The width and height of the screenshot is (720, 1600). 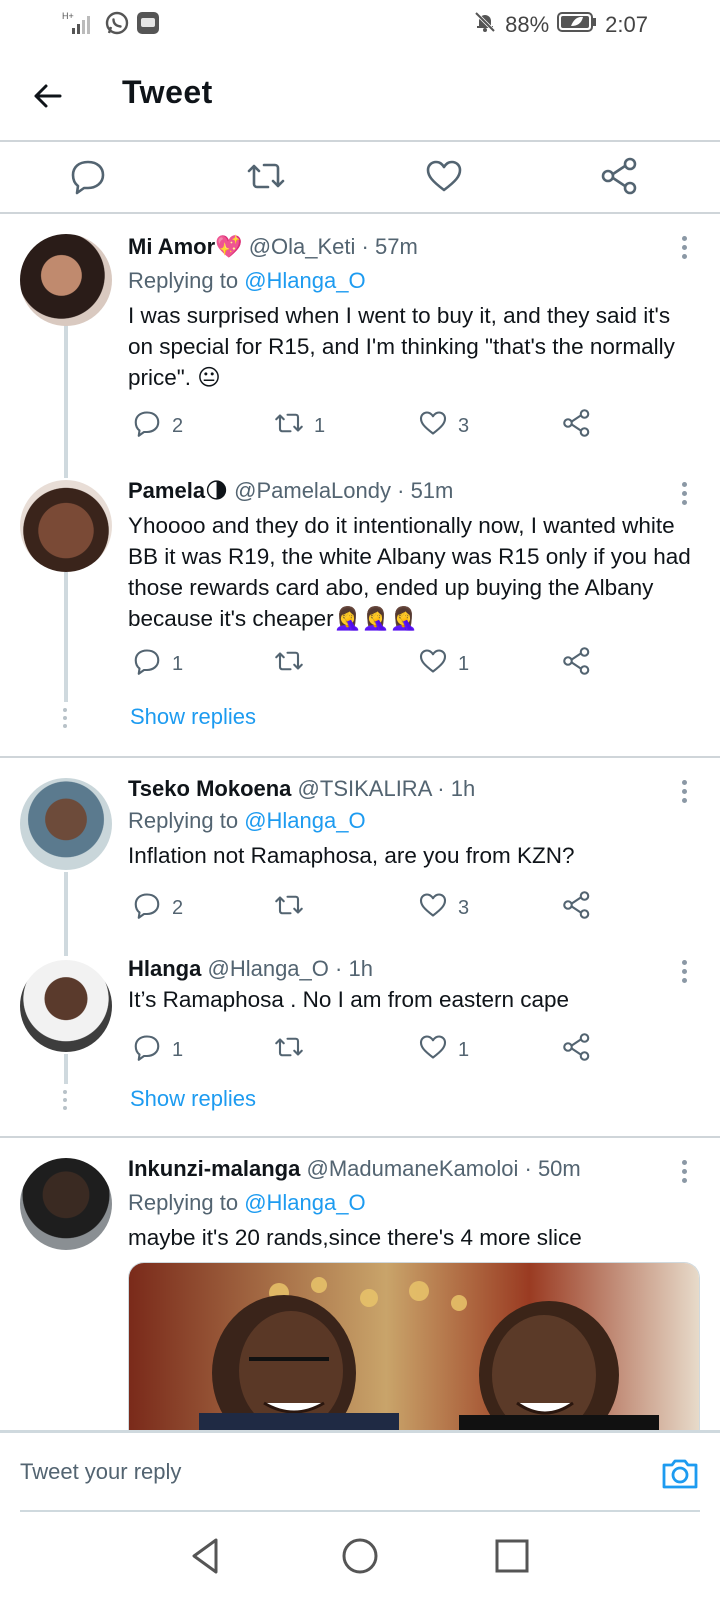 I want to click on recents-square-icon, so click(x=512, y=1556).